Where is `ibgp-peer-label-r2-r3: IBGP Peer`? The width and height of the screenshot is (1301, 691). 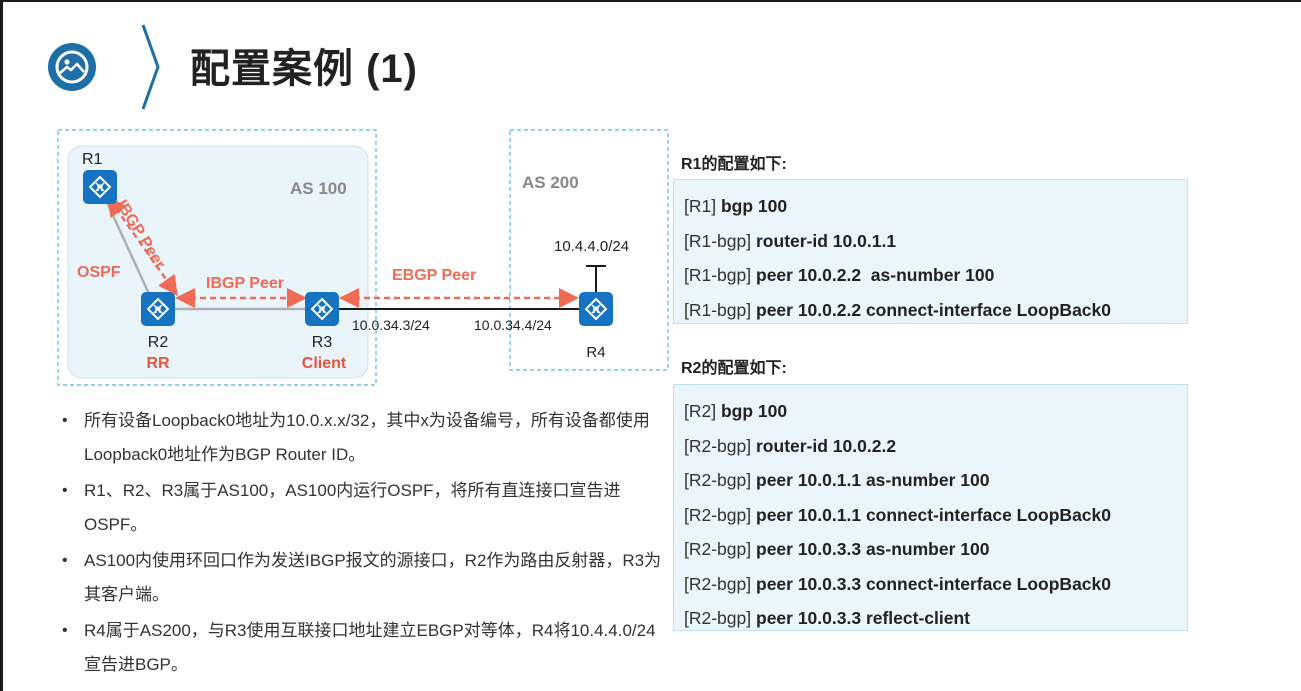 ibgp-peer-label-r2-r3: IBGP Peer is located at coordinates (245, 283).